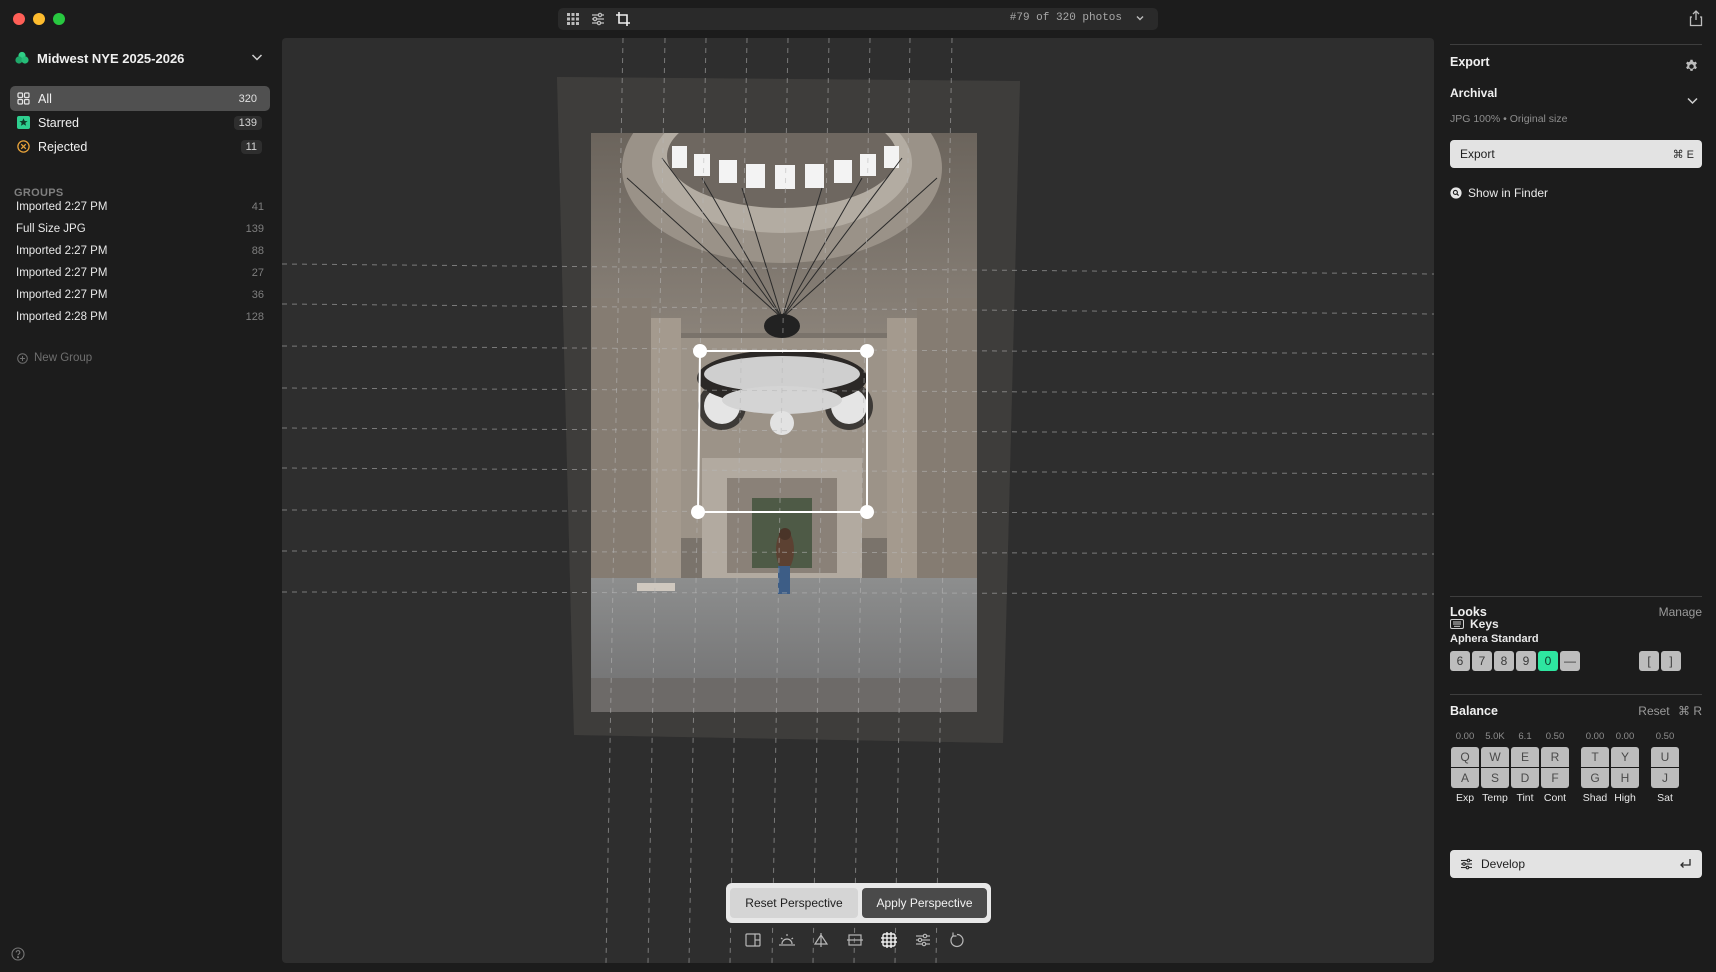 The height and width of the screenshot is (972, 1716). I want to click on look-key: 9, so click(1526, 661).